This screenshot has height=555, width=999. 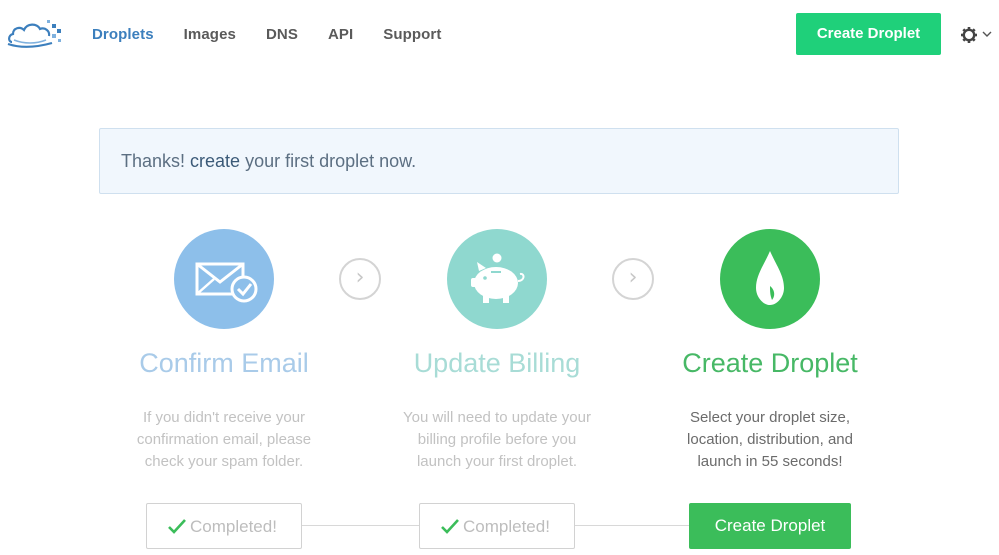 I want to click on welcome-banner: Thanks! create your first droplet now., so click(x=499, y=161).